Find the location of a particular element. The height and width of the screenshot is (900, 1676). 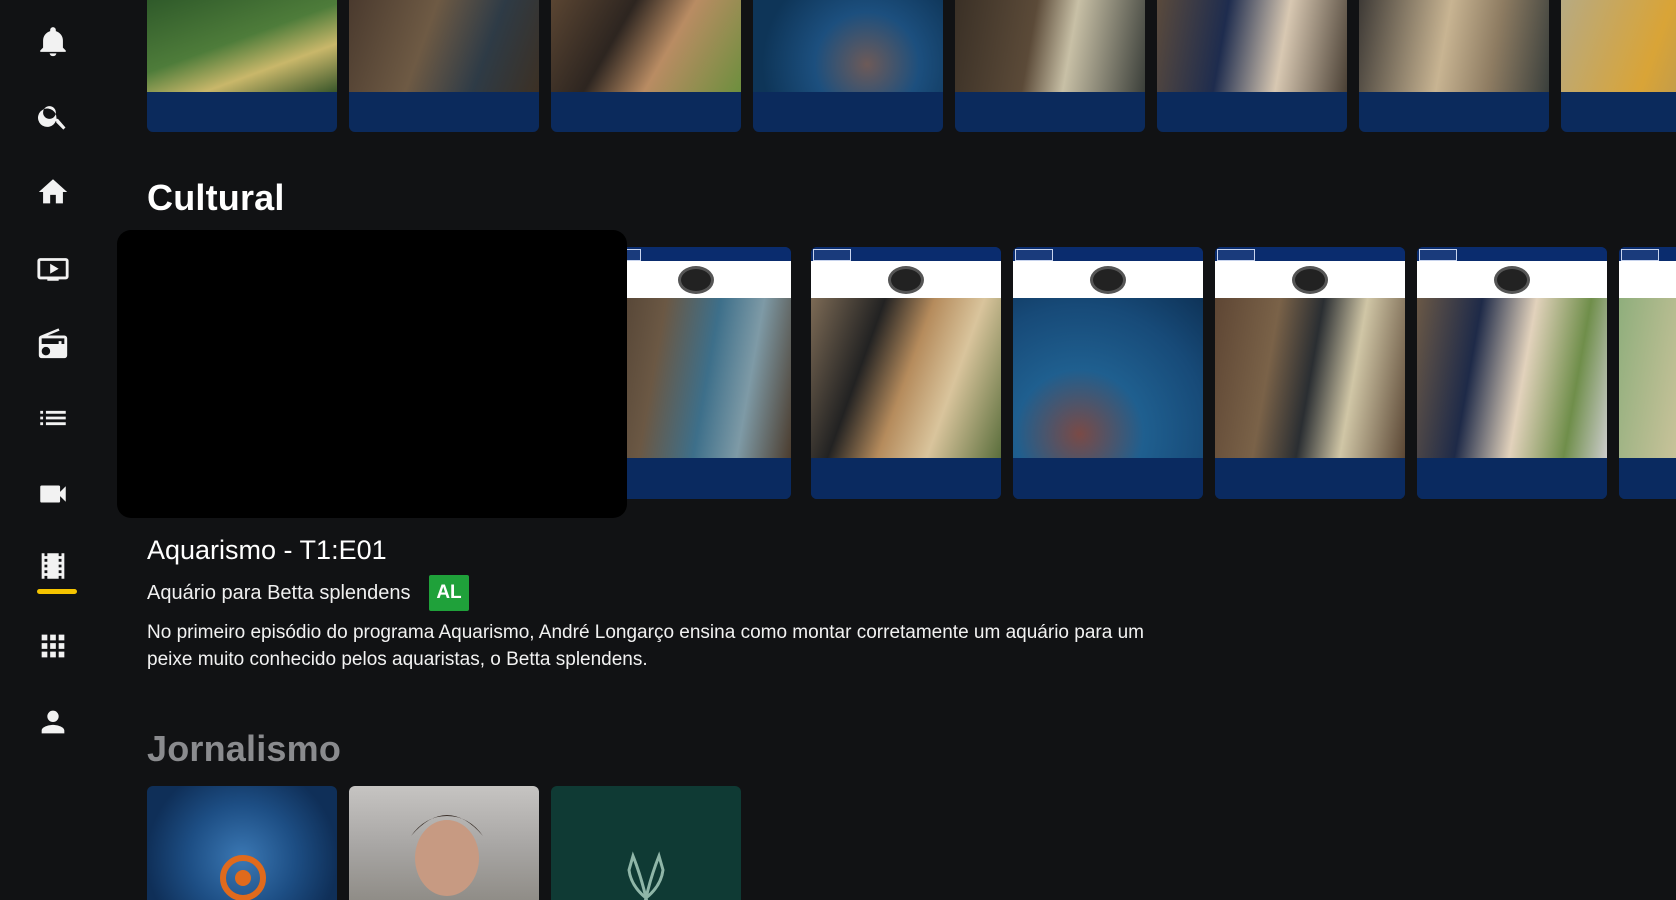

radio-icon is located at coordinates (53, 343).